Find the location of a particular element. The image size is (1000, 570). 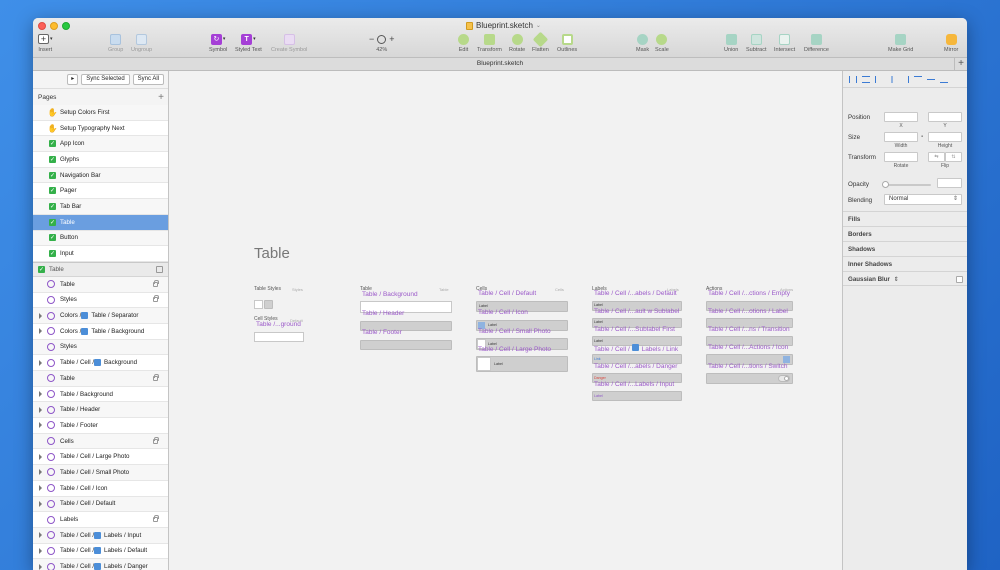

edit-button: Edit is located at coordinates (463, 42).